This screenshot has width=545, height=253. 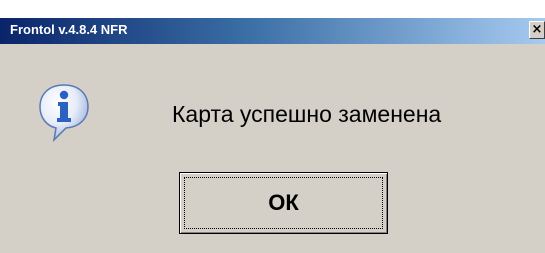 What do you see at coordinates (69, 29) in the screenshot?
I see `window-title: Frontol v.4.8.4 NFR` at bounding box center [69, 29].